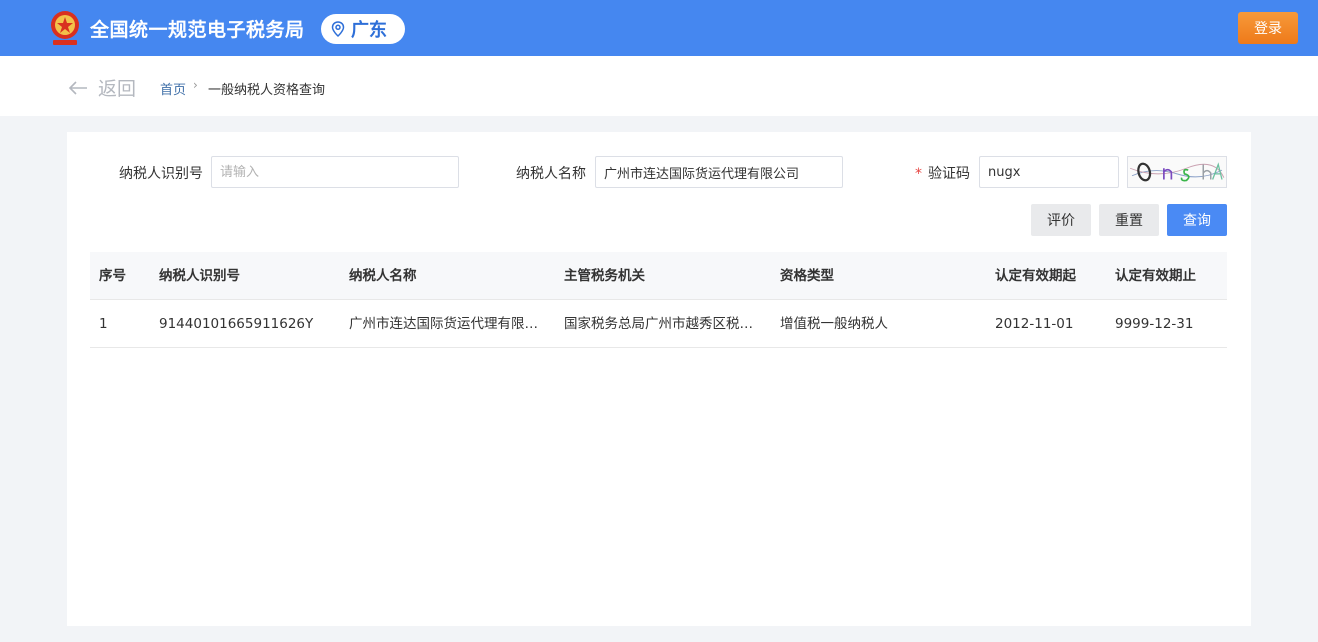  I want to click on top-header: 全国统一规范电子税务局 广东 登录, so click(659, 28).